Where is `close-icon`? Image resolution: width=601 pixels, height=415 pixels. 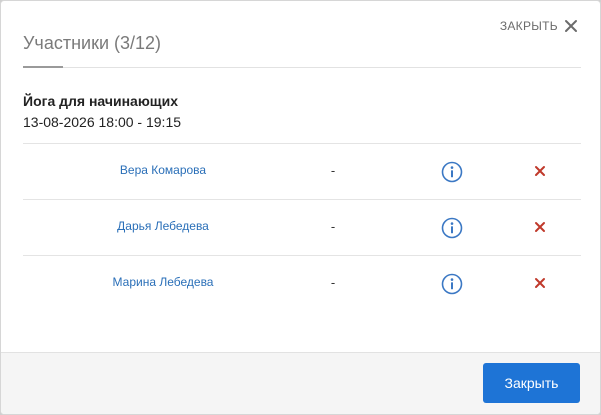
close-icon is located at coordinates (571, 26).